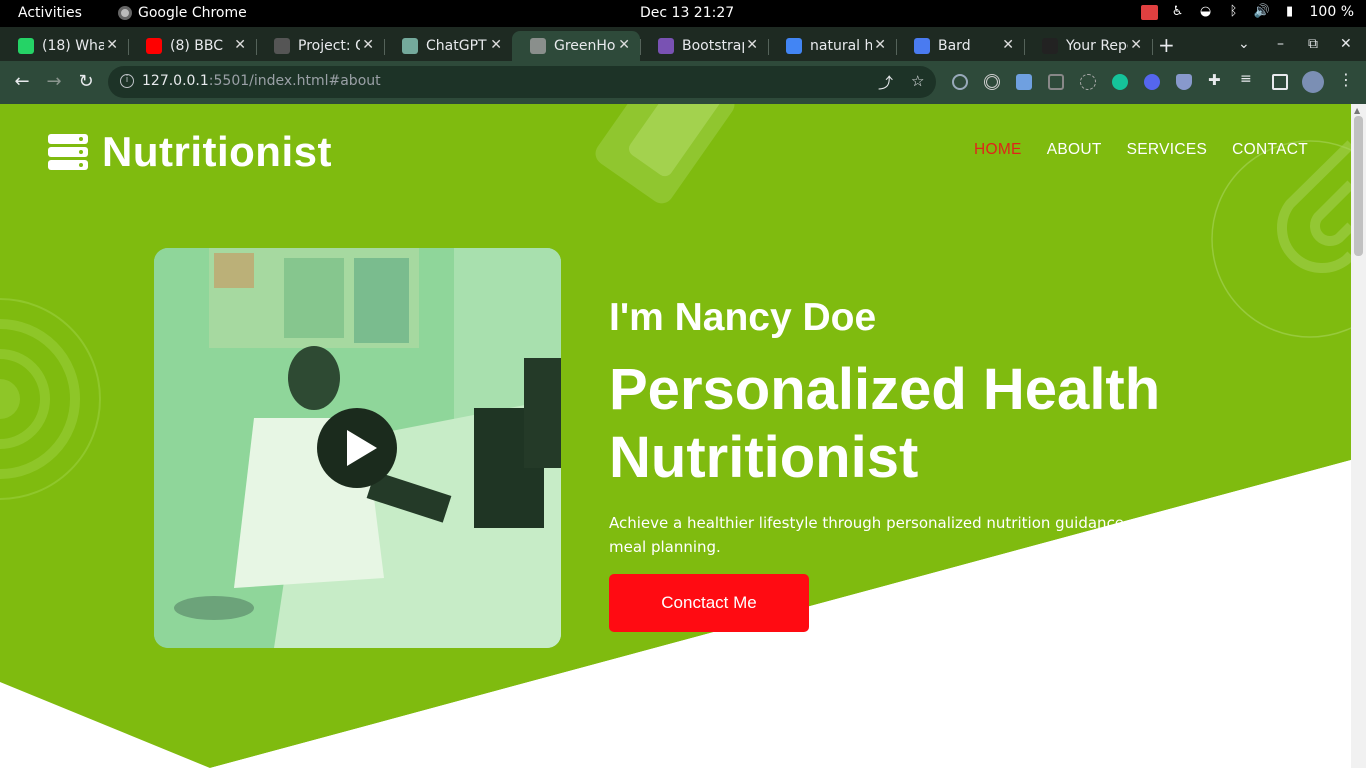 This screenshot has height=768, width=1366. What do you see at coordinates (1346, 79) in the screenshot?
I see `menu-icon: ⋮` at bounding box center [1346, 79].